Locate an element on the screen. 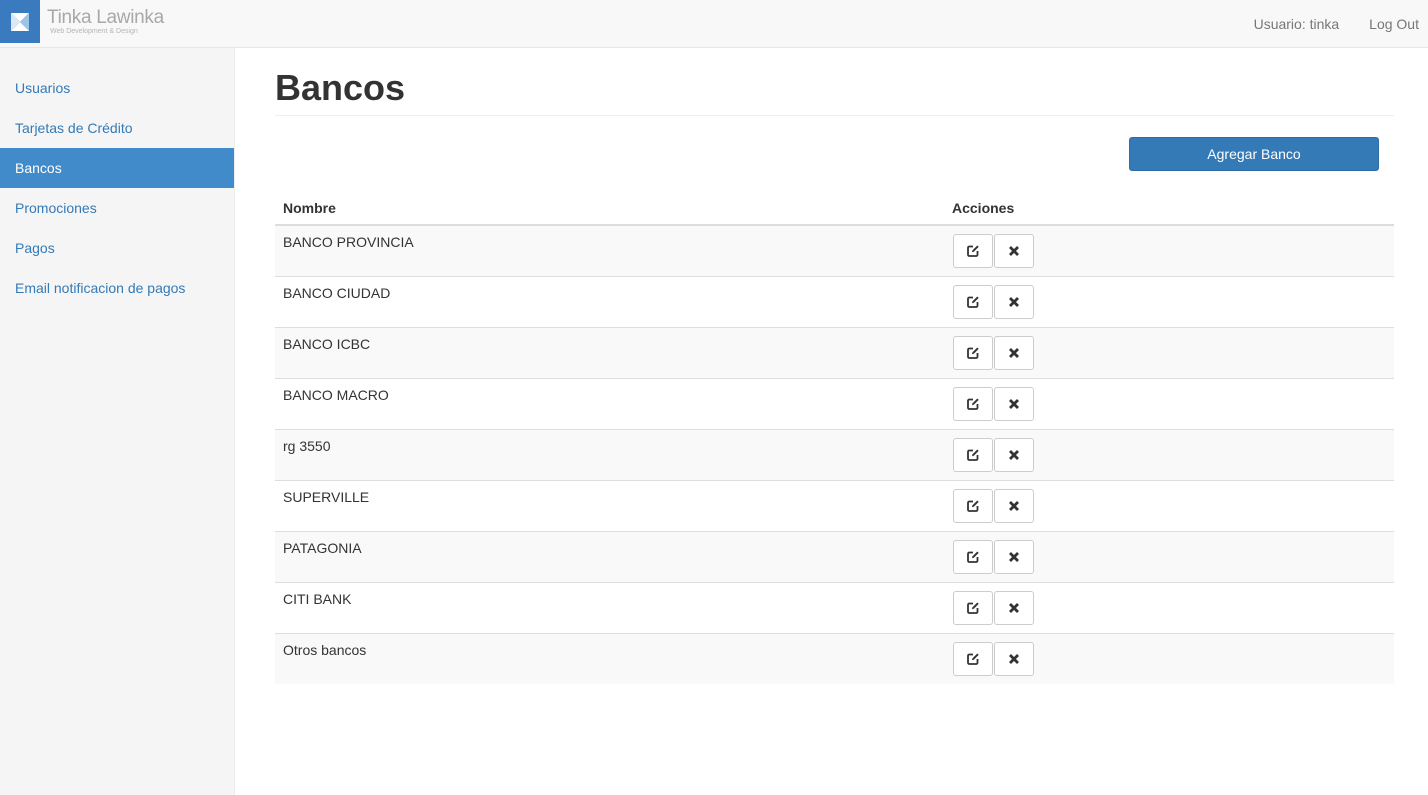  user-link: Usuario: tinka is located at coordinates (1297, 24).